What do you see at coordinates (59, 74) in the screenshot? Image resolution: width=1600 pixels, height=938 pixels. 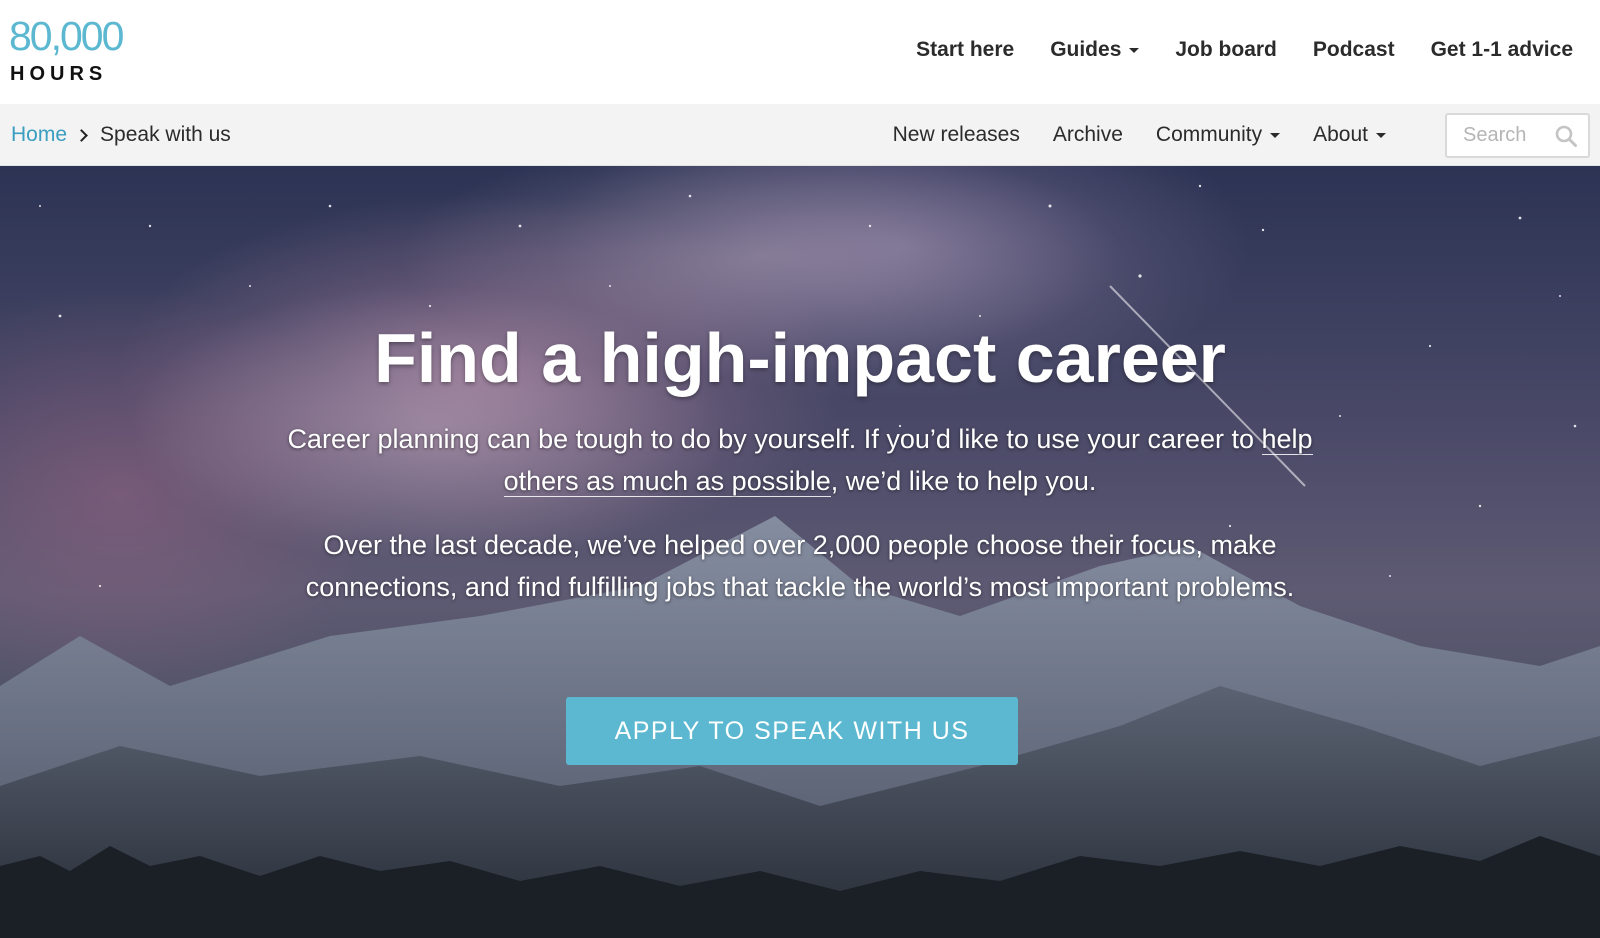 I see `logo-word: HOURS` at bounding box center [59, 74].